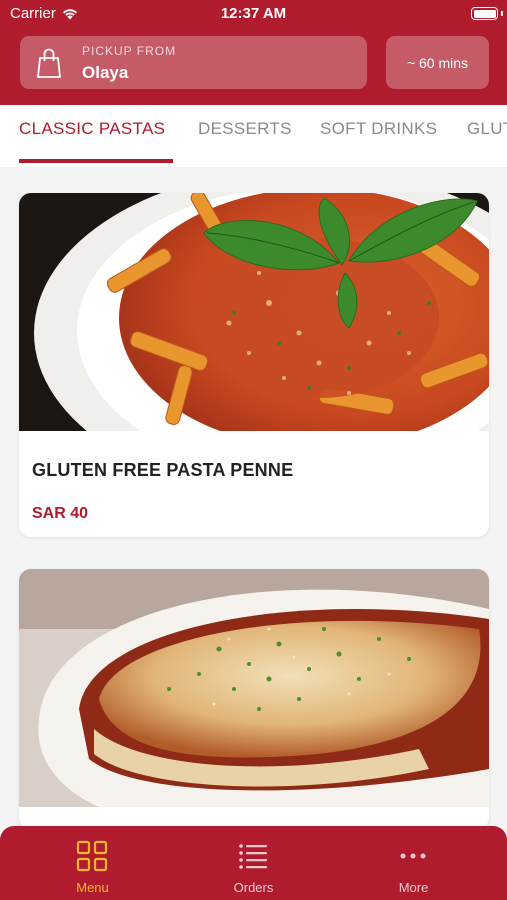 The width and height of the screenshot is (507, 900). I want to click on tab-classic-pastas: CLASSIC PASTAS, so click(92, 129).